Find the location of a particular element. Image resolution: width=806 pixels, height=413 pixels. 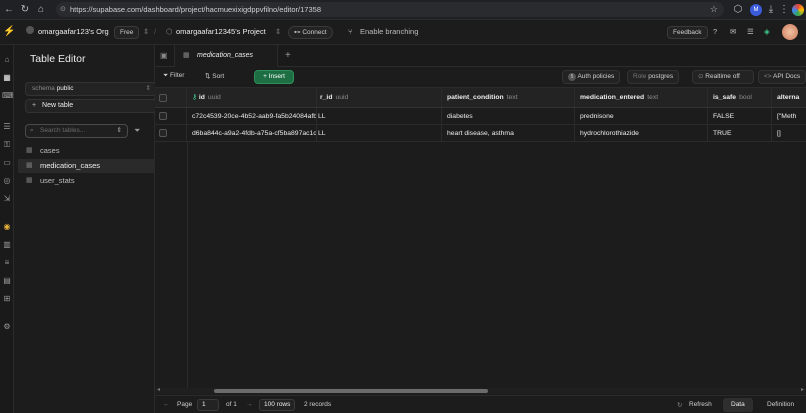

row-select-cell is located at coordinates (171, 133).